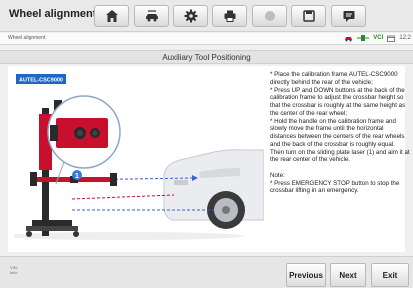 The width and height of the screenshot is (413, 288). I want to click on next-button: Next, so click(348, 275).